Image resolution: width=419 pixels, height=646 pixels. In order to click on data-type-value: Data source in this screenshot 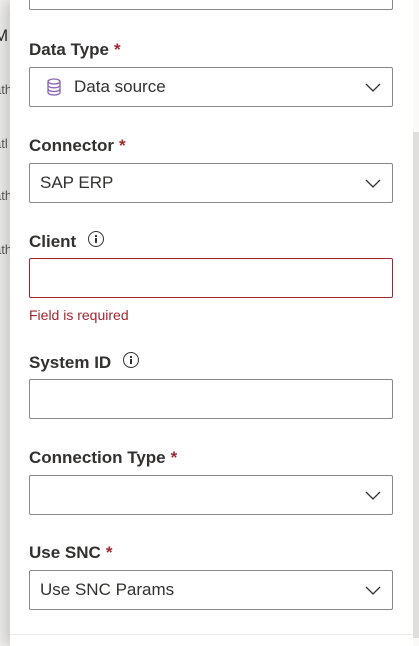, I will do `click(120, 86)`.